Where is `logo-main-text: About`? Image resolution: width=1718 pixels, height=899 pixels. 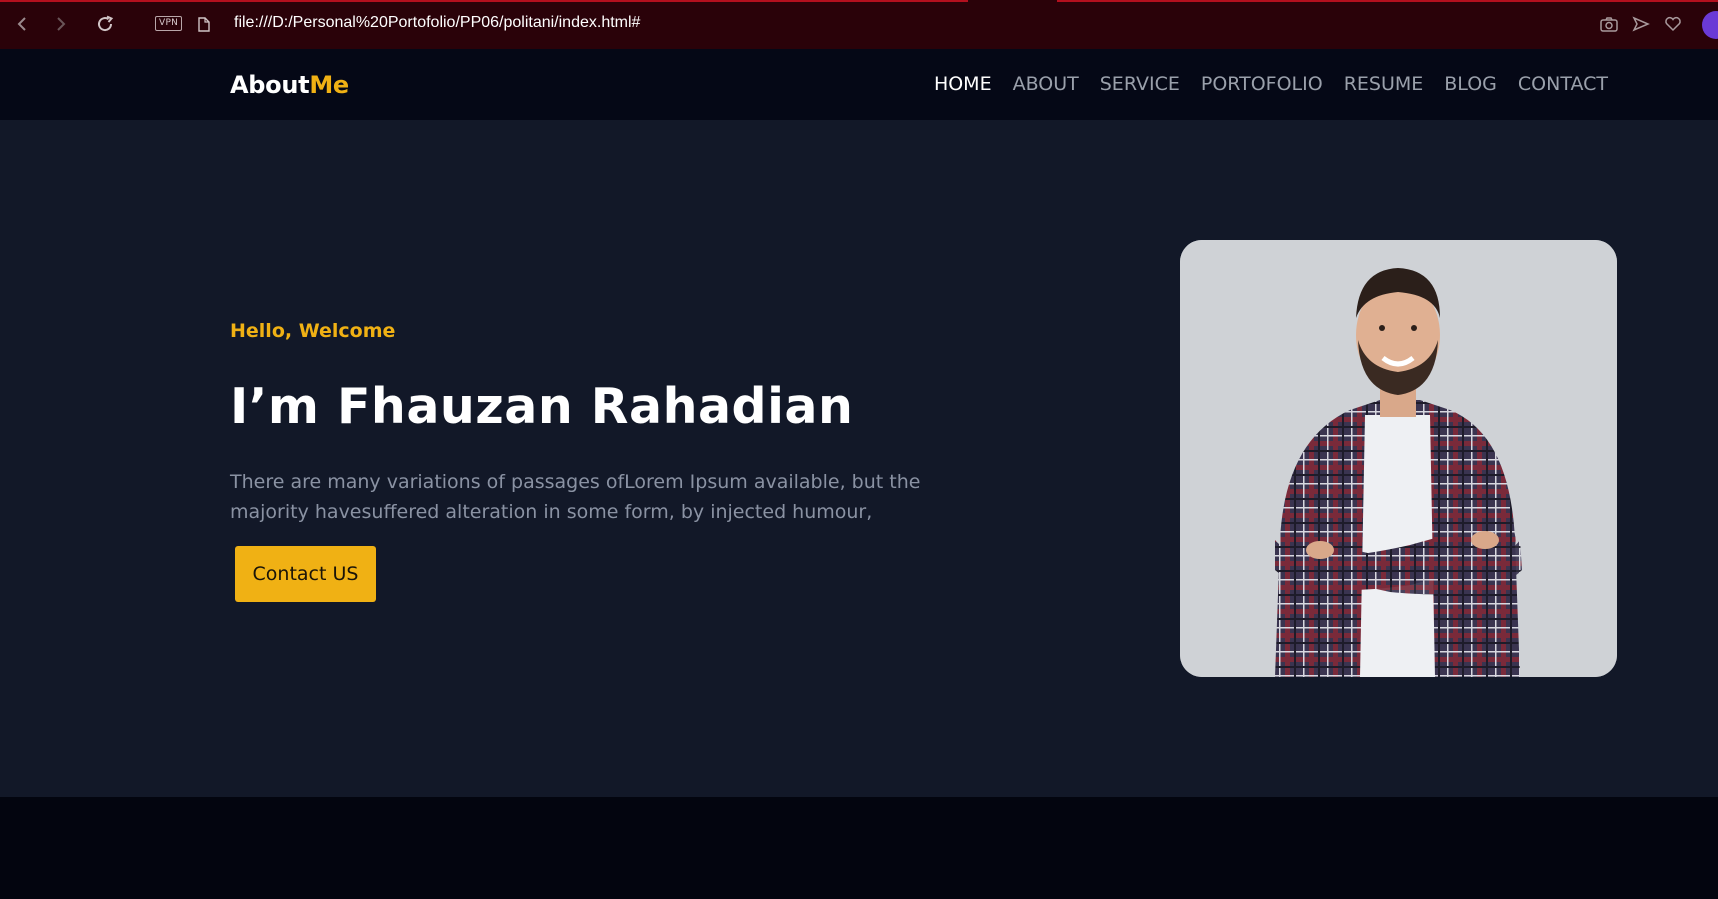 logo-main-text: About is located at coordinates (270, 85).